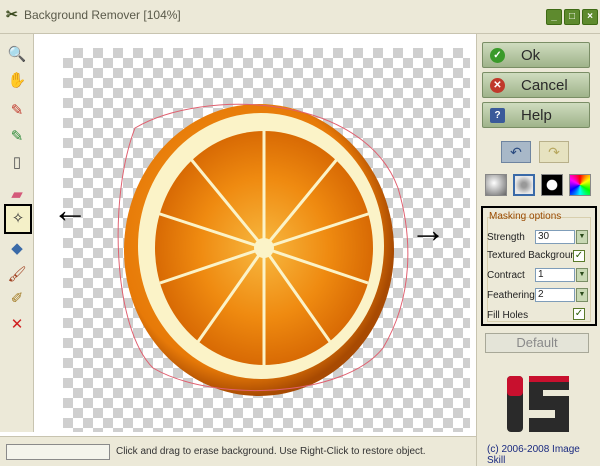 The height and width of the screenshot is (466, 600). I want to click on page-icon: ▯, so click(17, 162).